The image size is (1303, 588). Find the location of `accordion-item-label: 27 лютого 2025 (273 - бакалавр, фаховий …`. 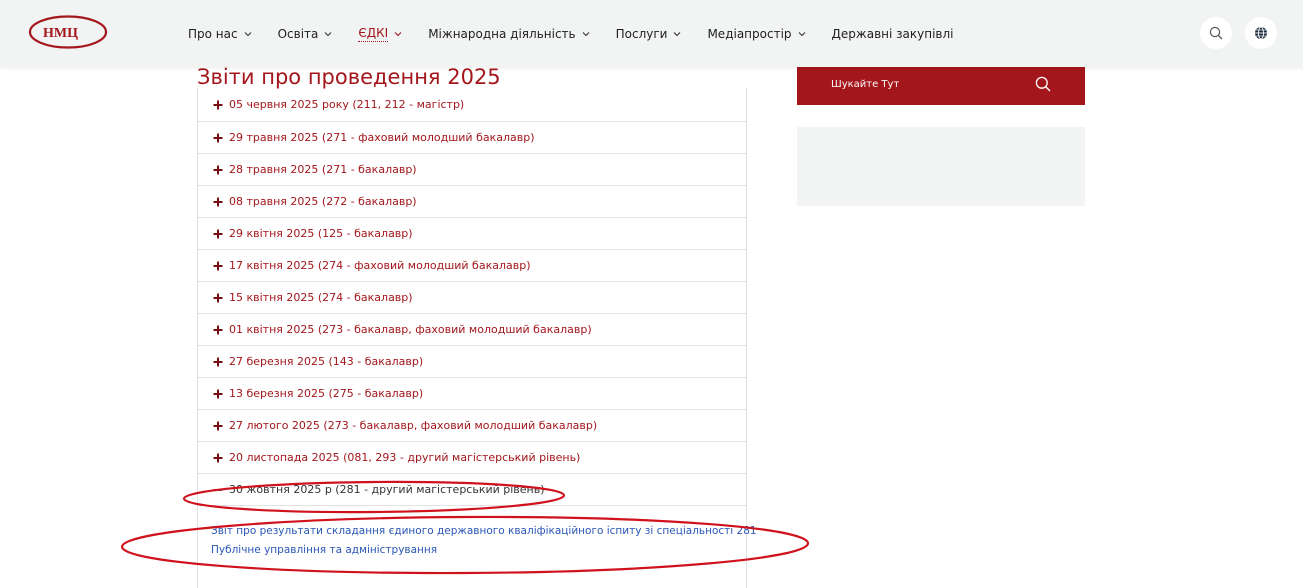

accordion-item-label: 27 лютого 2025 (273 - бакалавр, фаховий … is located at coordinates (413, 425).